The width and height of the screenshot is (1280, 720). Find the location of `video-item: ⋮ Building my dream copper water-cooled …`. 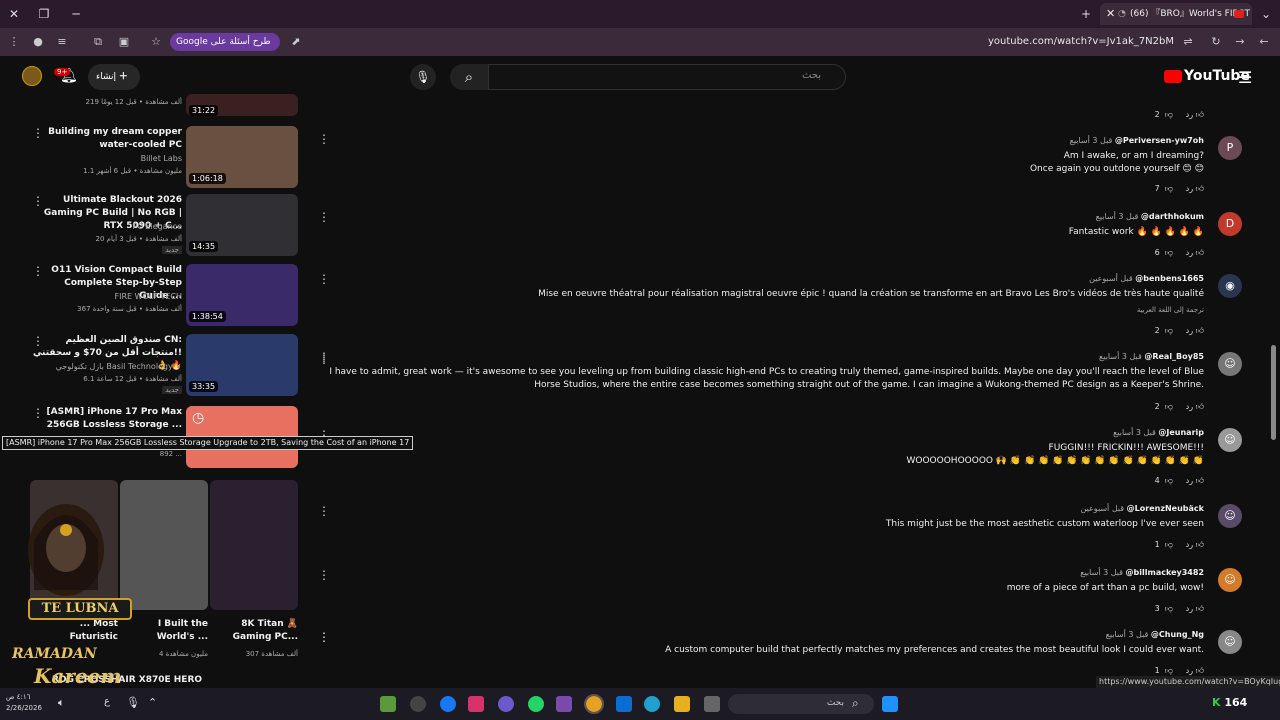

video-item: ⋮ Building my dream copper water-cooled … is located at coordinates (165, 158).